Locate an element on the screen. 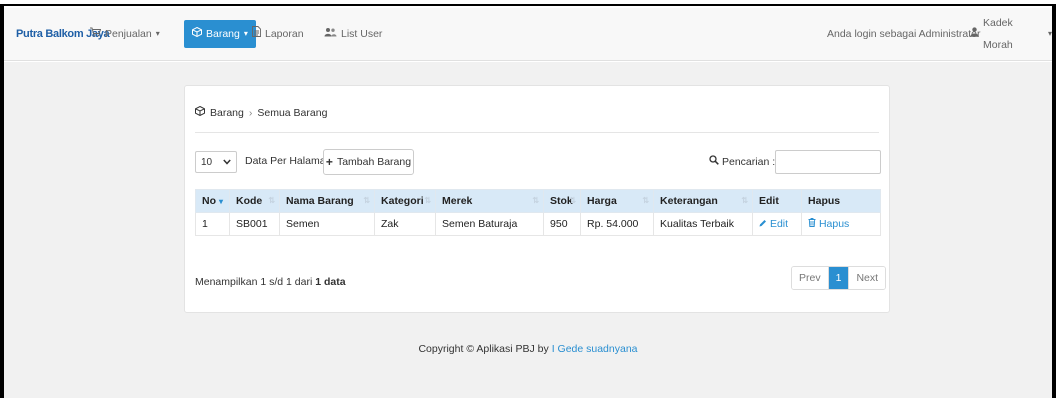 The height and width of the screenshot is (398, 1056). footer-text: Copyright © Aplikasi PBJ by is located at coordinates (483, 349).